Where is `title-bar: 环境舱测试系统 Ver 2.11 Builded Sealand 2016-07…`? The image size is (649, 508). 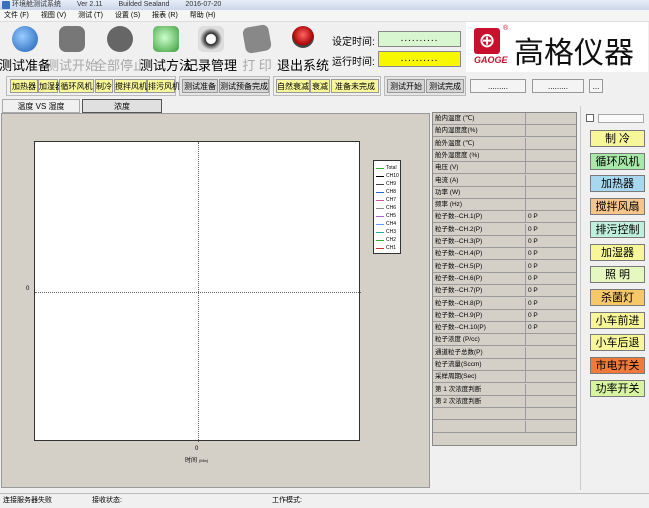
title-bar: 环境舱测试系统 Ver 2.11 Builded Sealand 2016-07… is located at coordinates (324, 5).